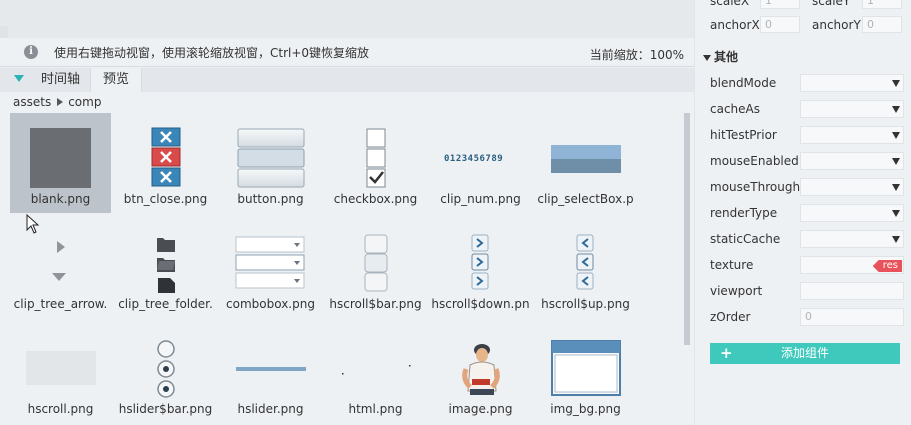  I want to click on hint-text: 使用右键拖动视窗，使用滚轮缩放视窗，Ctrl+0键恢复缩放, so click(212, 53).